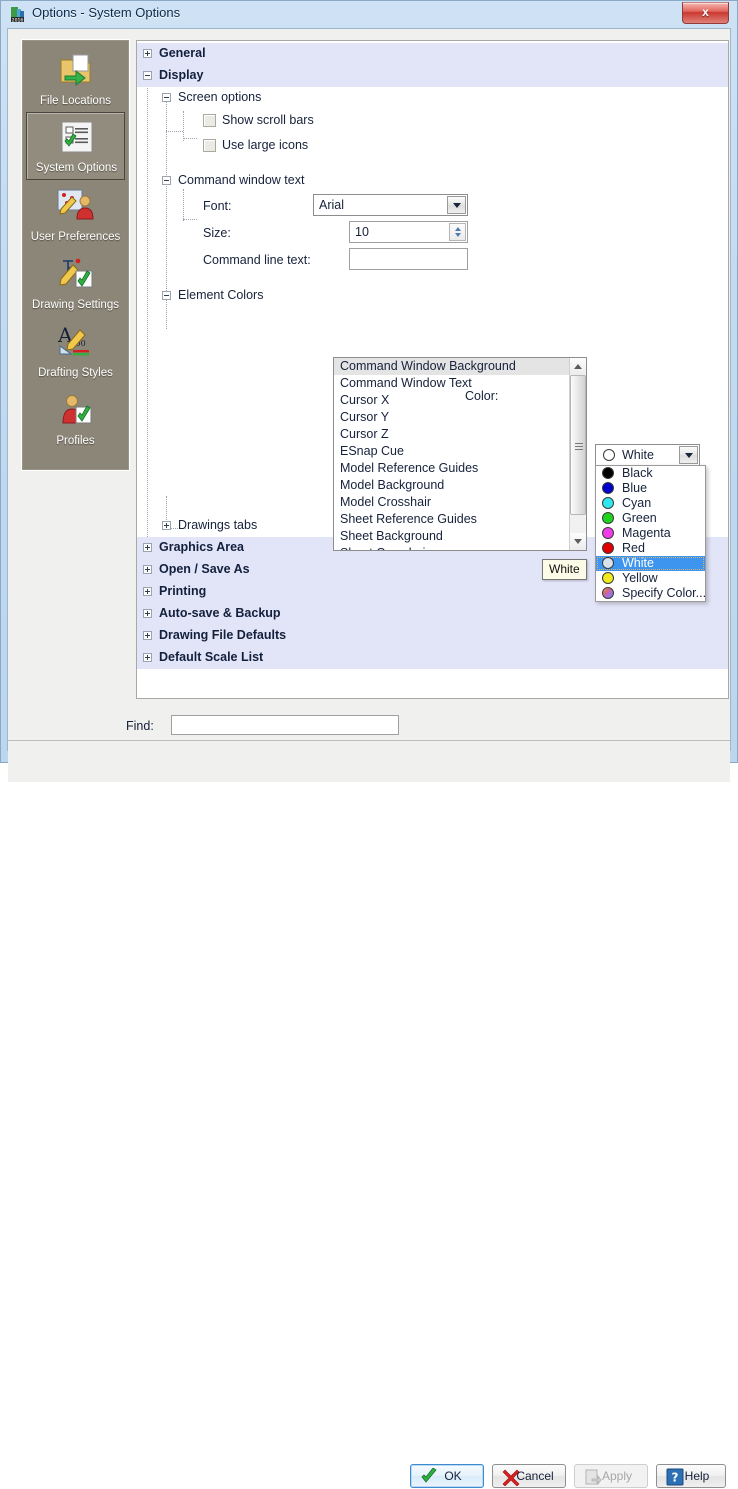  I want to click on spinner-arrows-icon, so click(457, 232).